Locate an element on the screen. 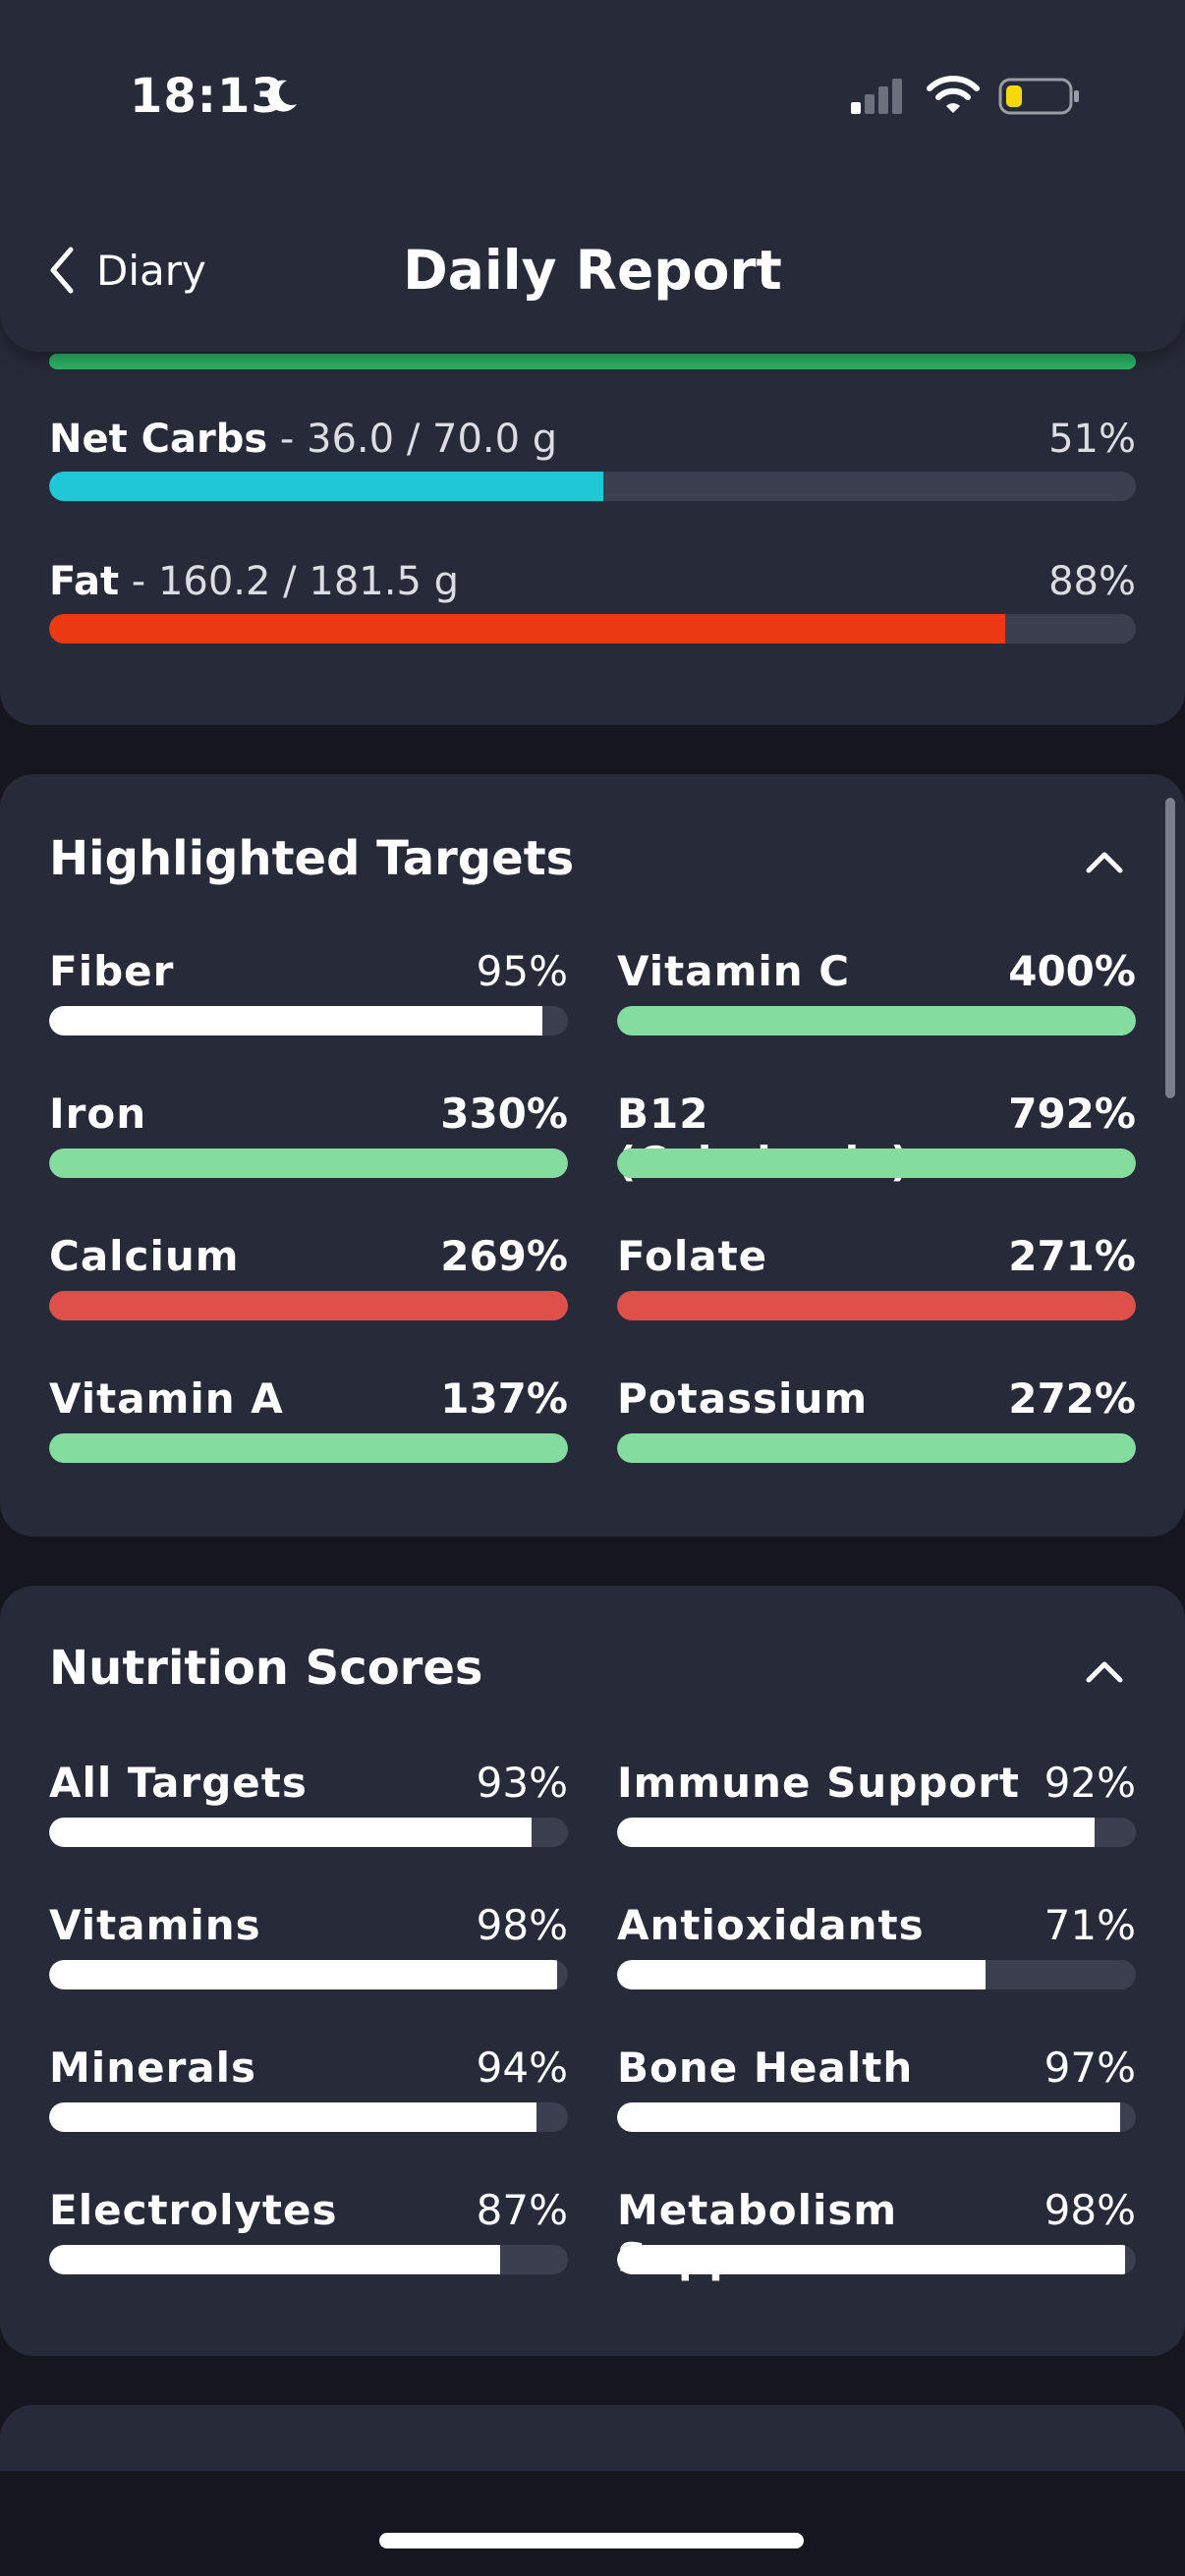 Image resolution: width=1185 pixels, height=2576 pixels. target-item: All Targets 93% is located at coordinates (309, 1803).